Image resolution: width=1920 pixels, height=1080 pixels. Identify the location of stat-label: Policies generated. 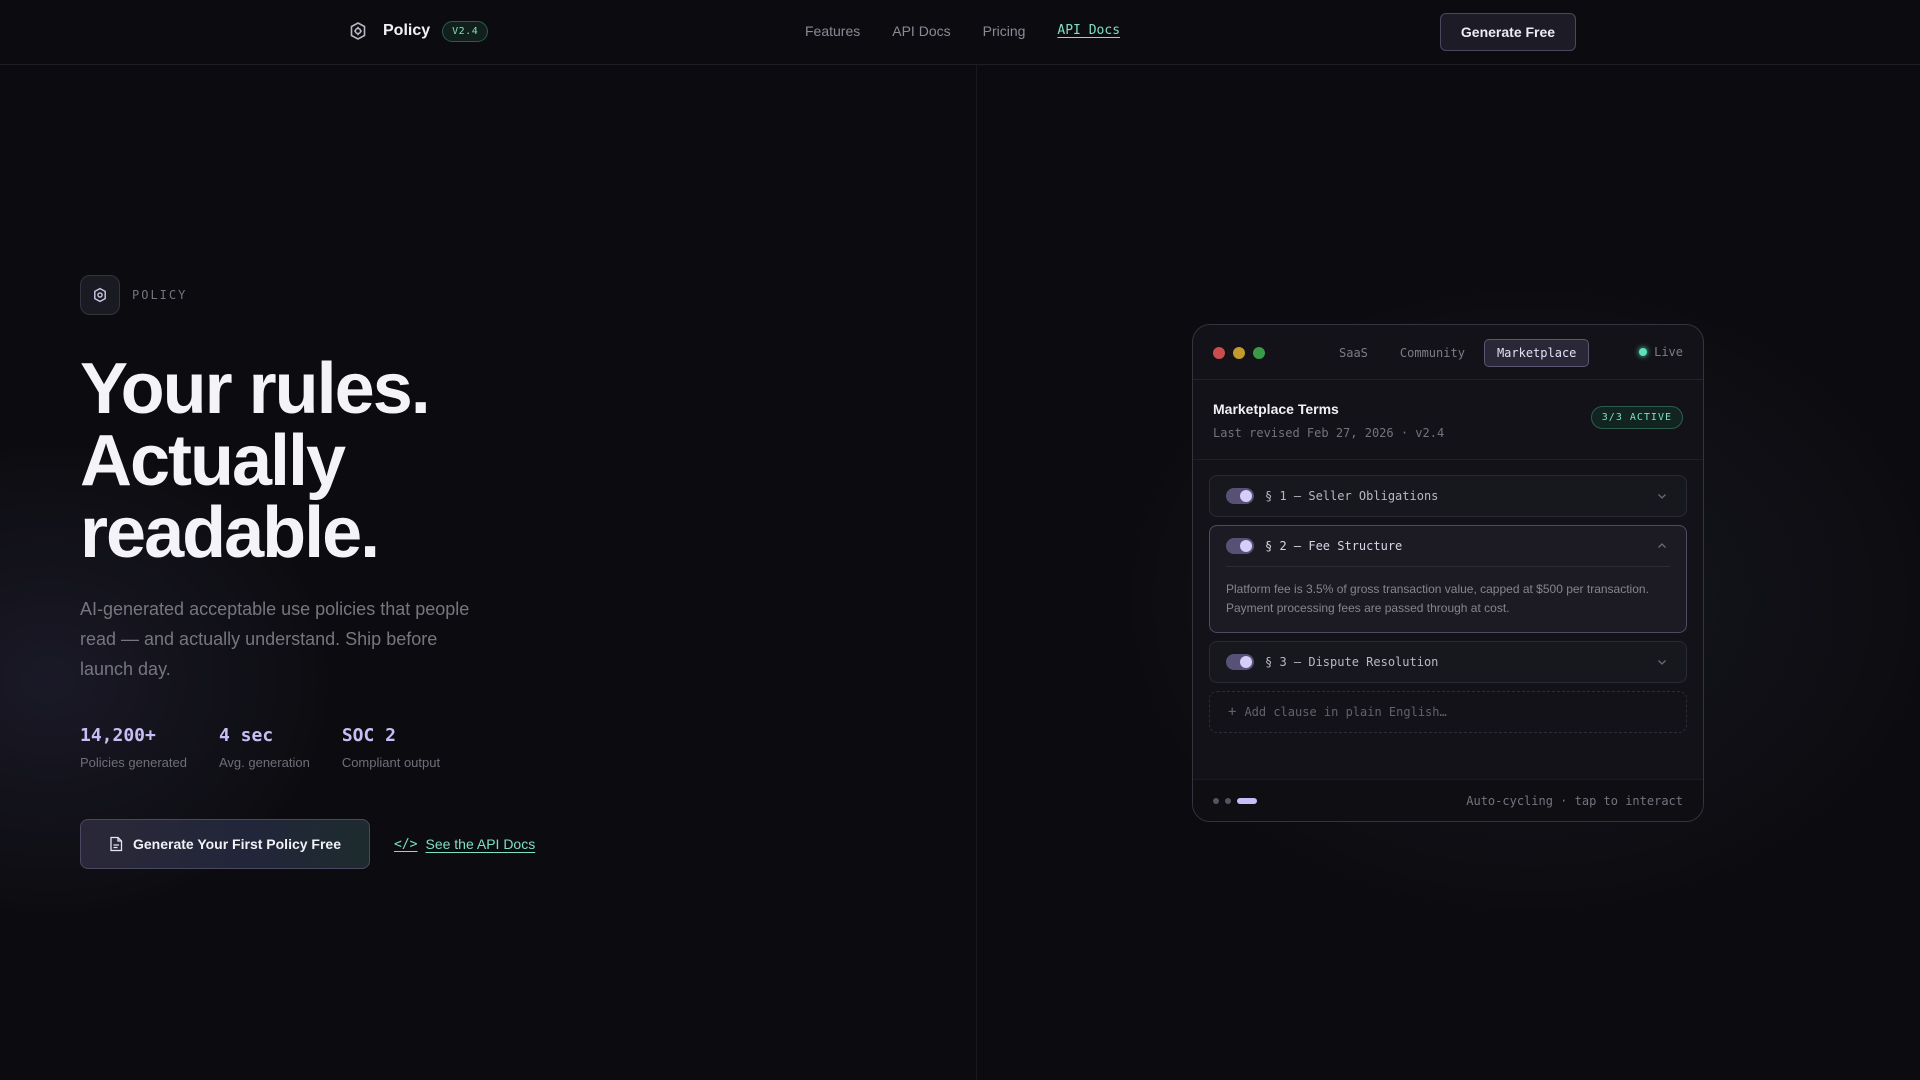
(133, 762).